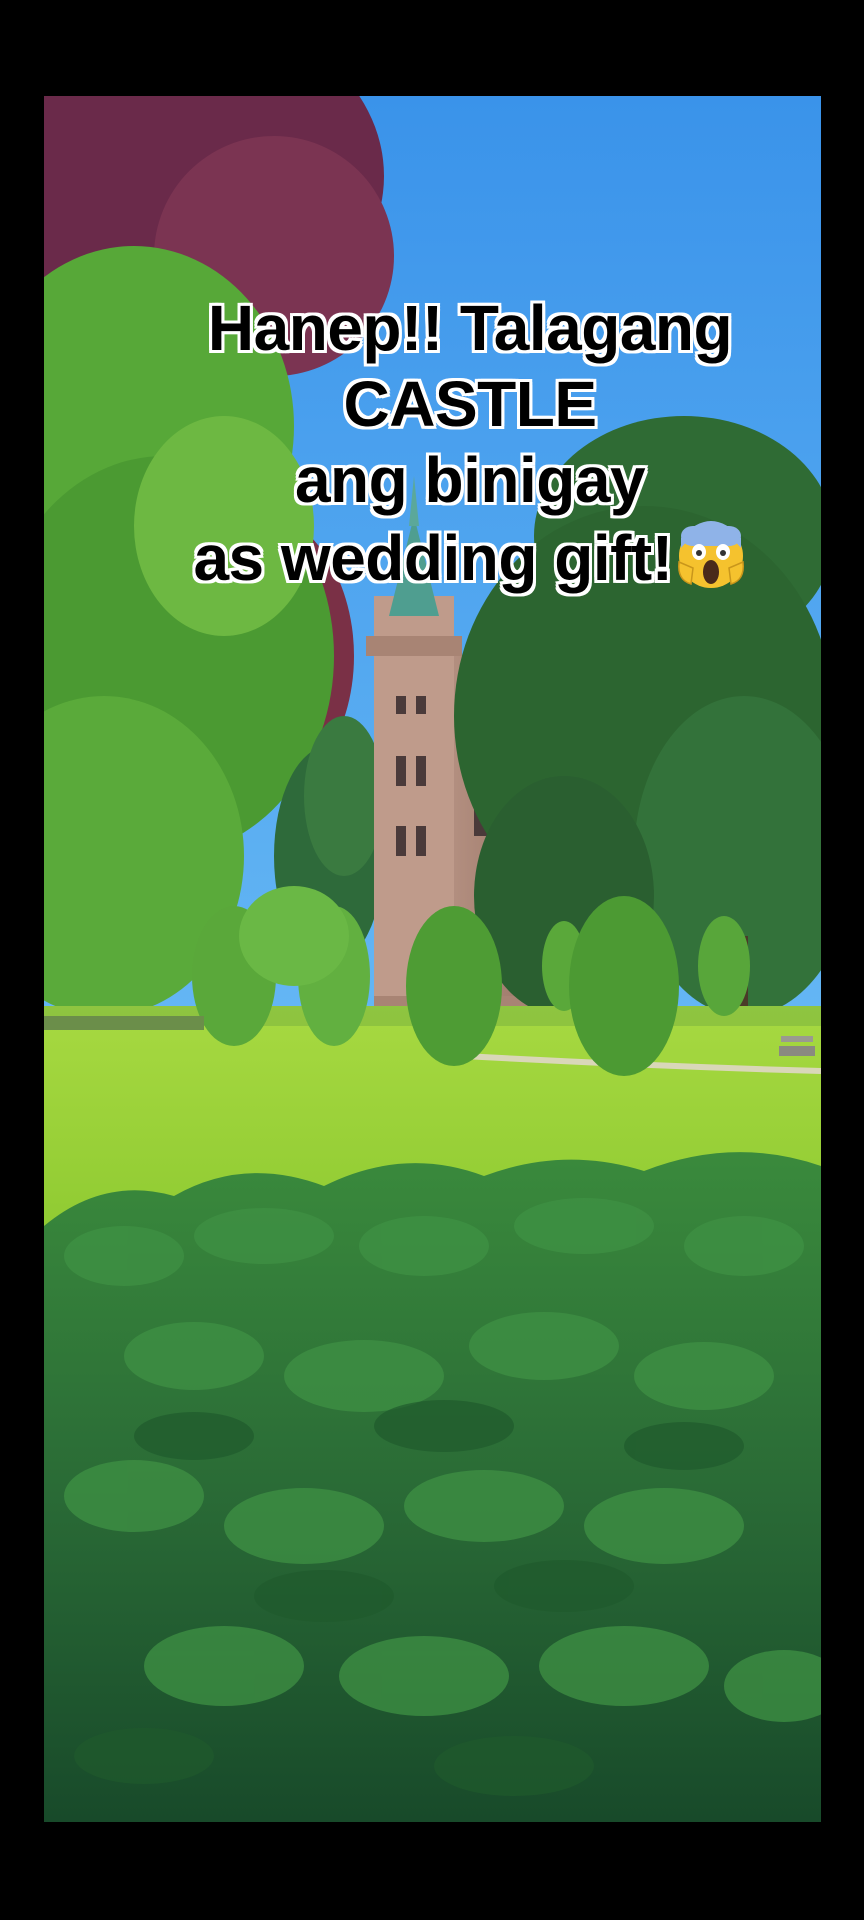 The width and height of the screenshot is (864, 1920). I want to click on caption-line-4-text: as wedding gift!, so click(433, 558).